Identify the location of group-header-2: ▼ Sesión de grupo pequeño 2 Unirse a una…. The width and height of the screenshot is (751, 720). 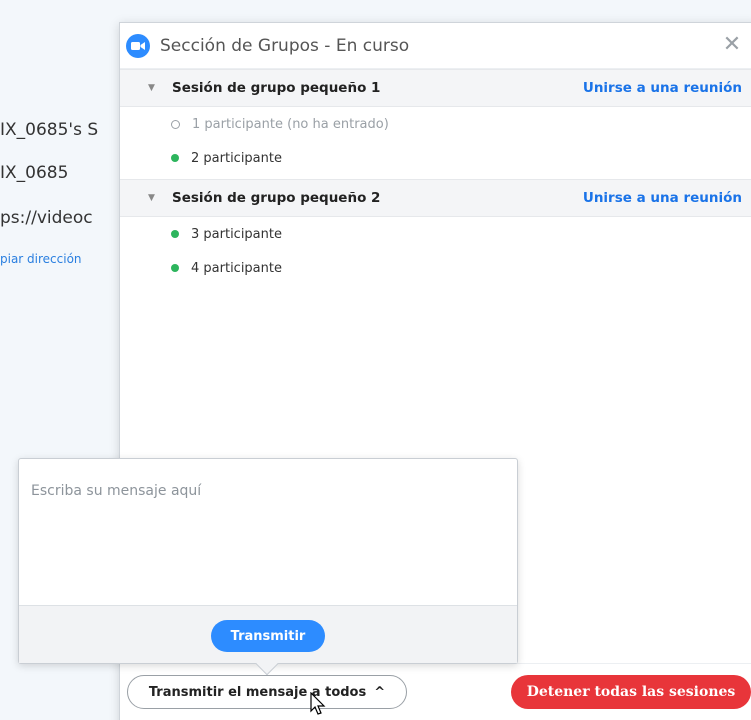
(435, 198).